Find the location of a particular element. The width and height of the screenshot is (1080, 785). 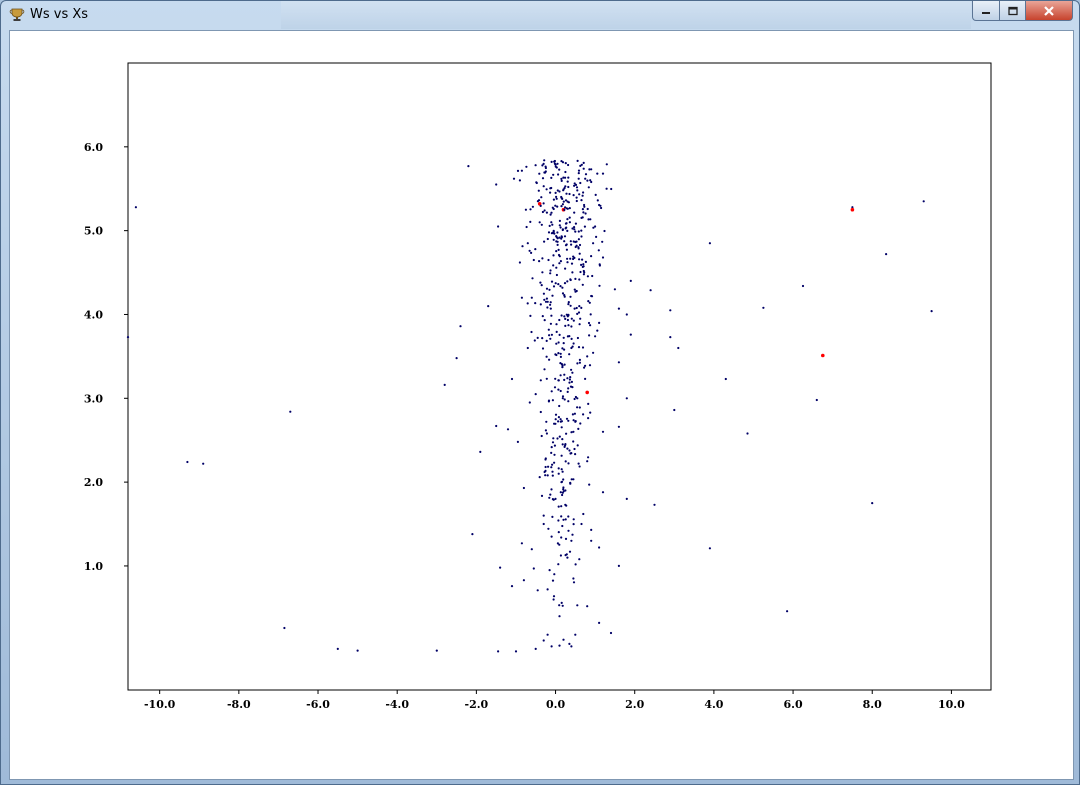

x-tick-label: -8.0 is located at coordinates (239, 704).